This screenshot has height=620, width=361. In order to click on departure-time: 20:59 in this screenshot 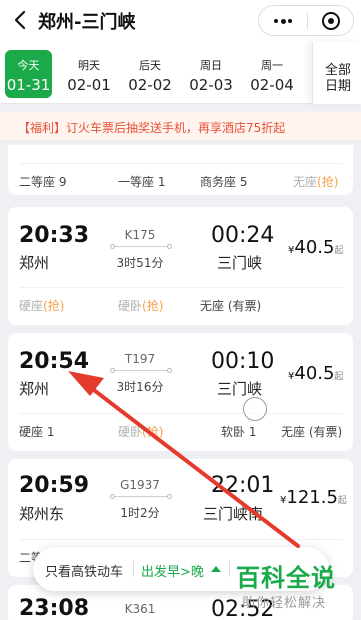, I will do `click(54, 485)`.